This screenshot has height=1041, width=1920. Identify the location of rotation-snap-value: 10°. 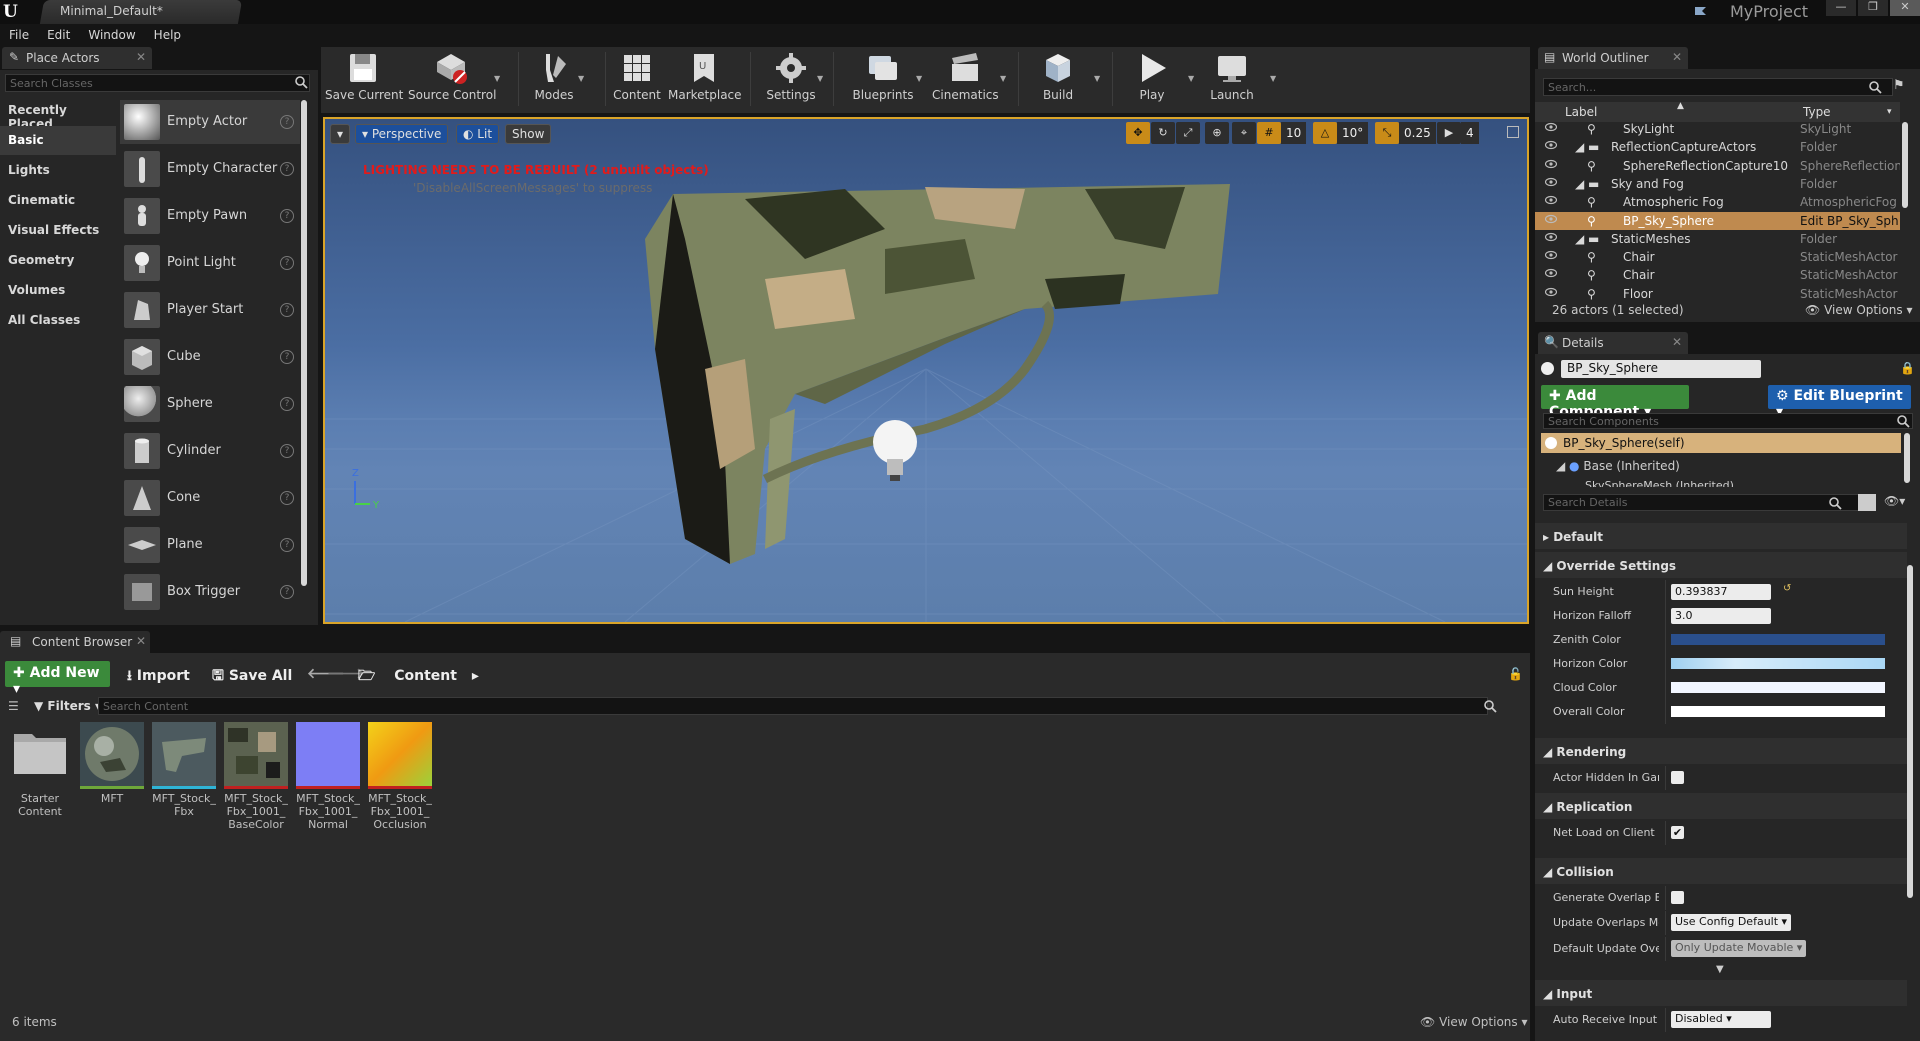
(1353, 133).